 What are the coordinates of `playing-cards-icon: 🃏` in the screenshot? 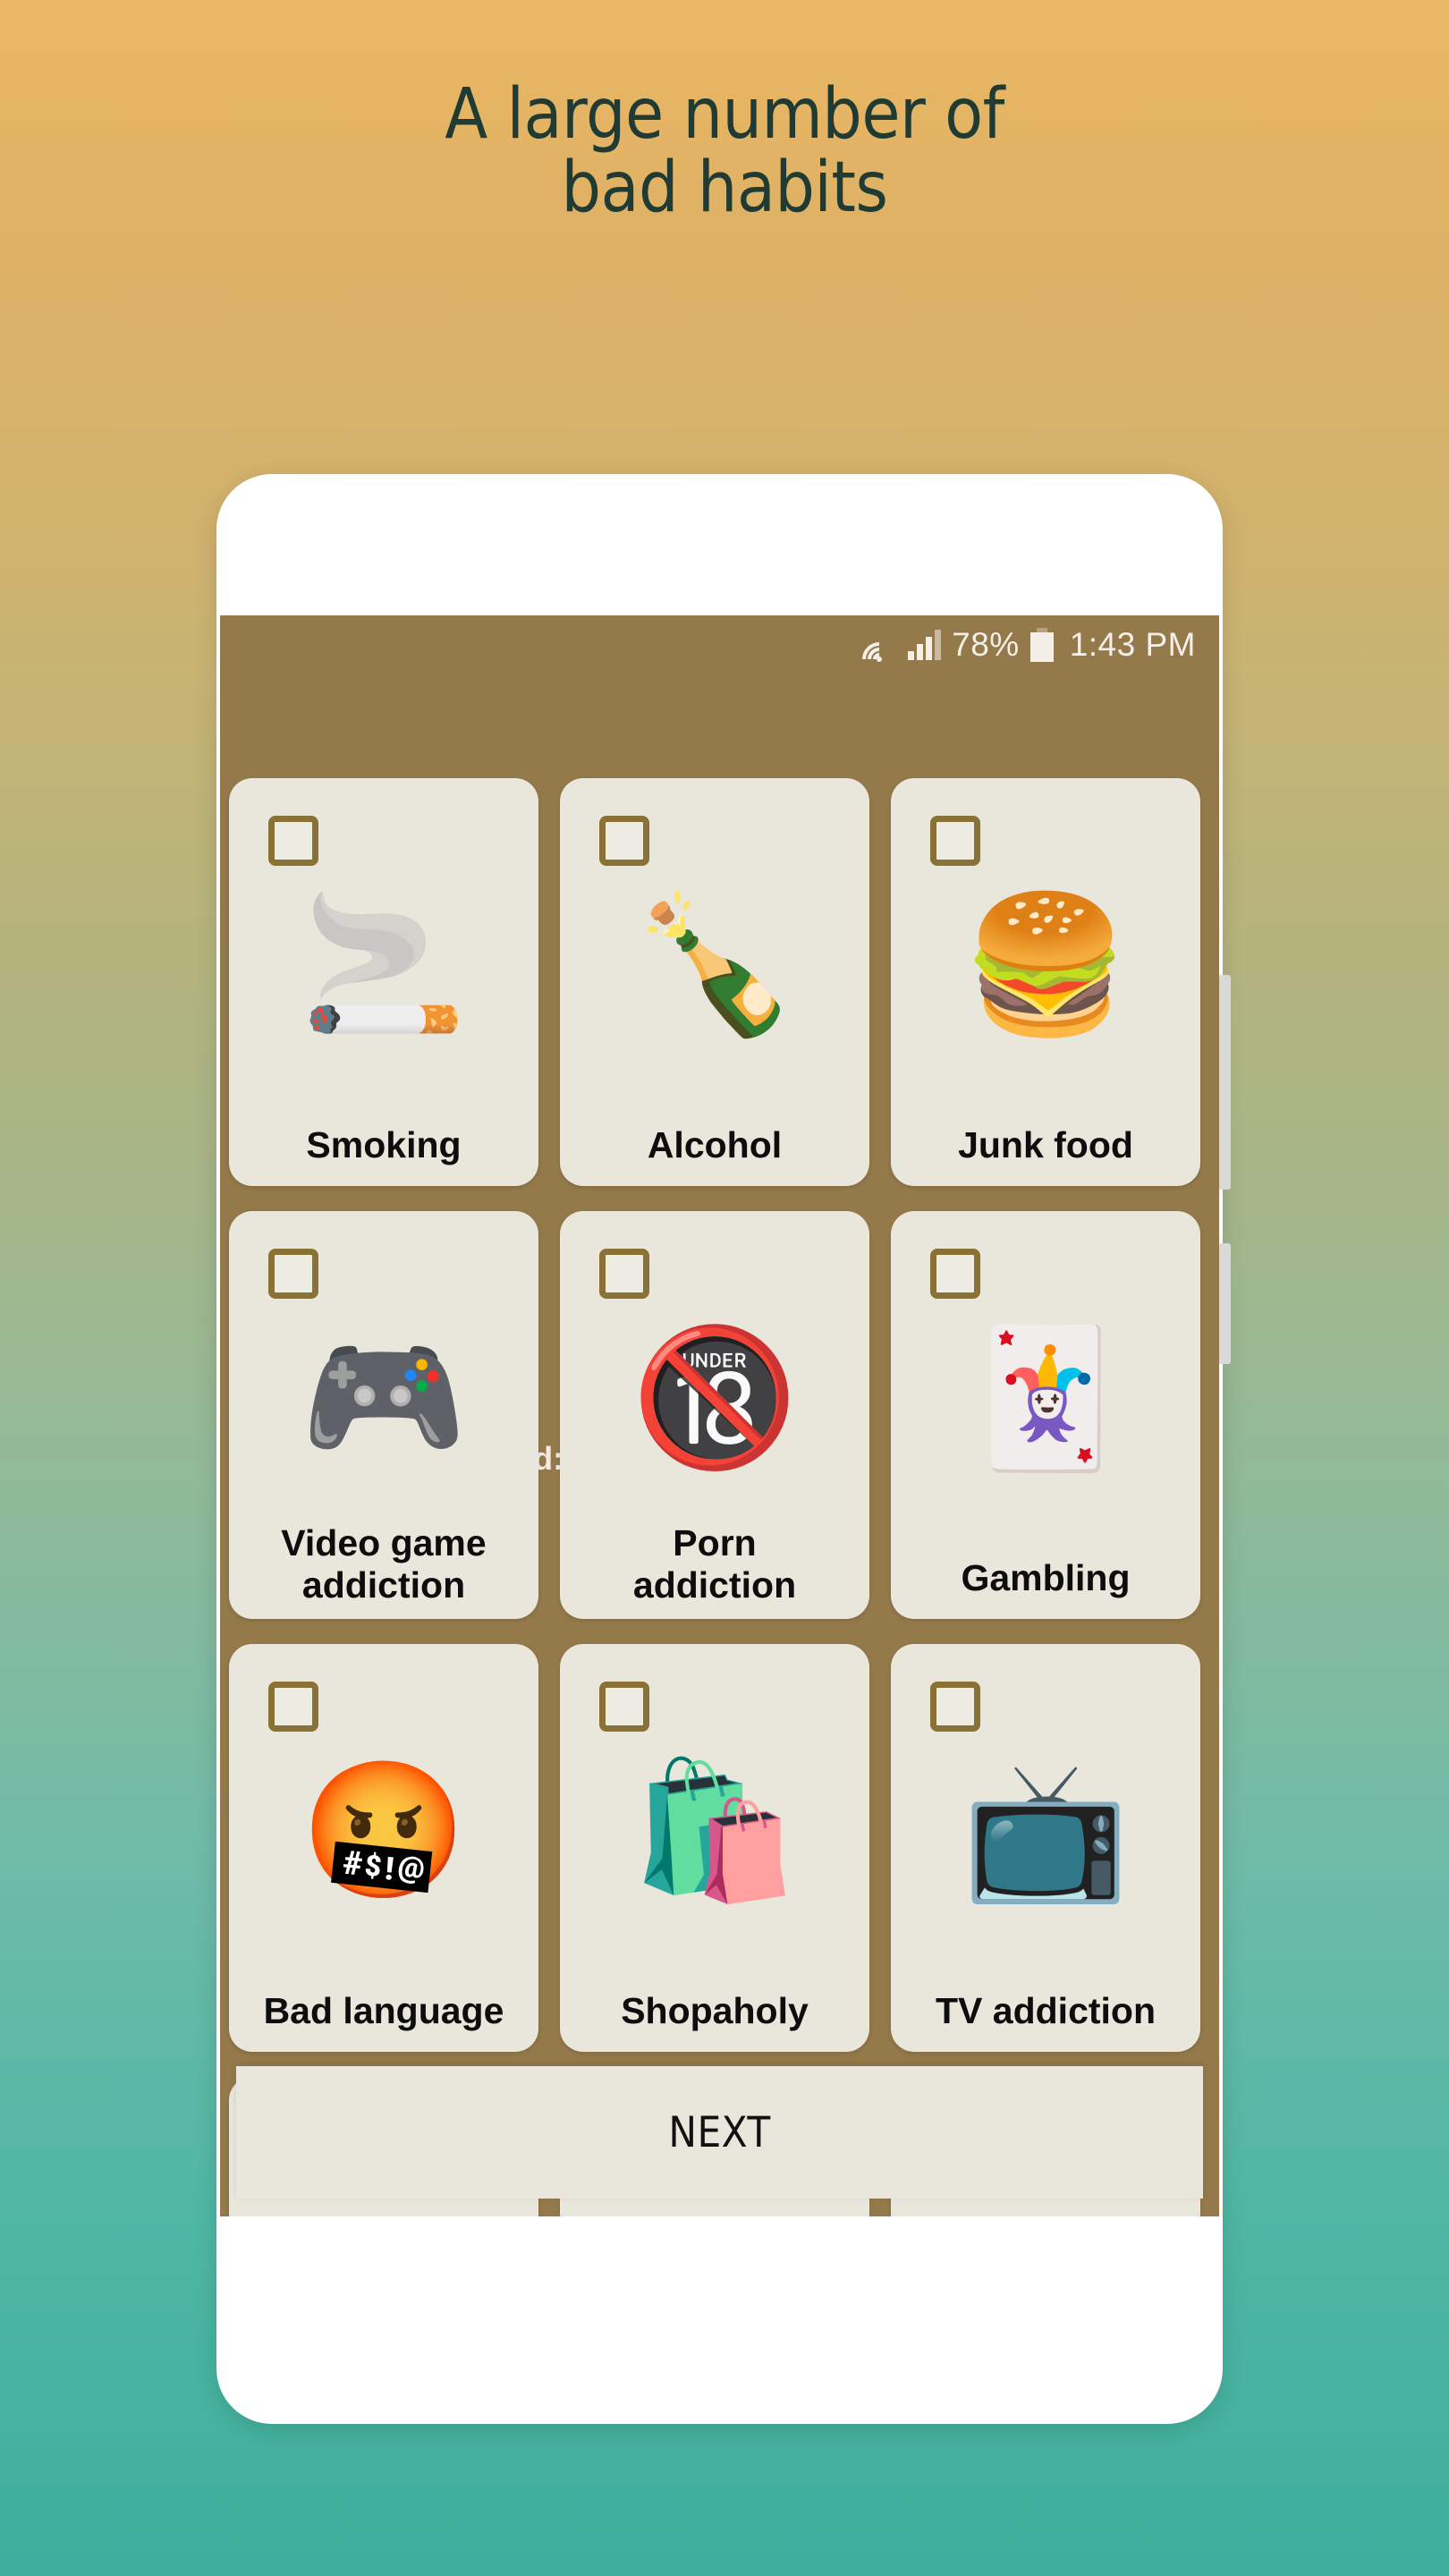 It's located at (1046, 1397).